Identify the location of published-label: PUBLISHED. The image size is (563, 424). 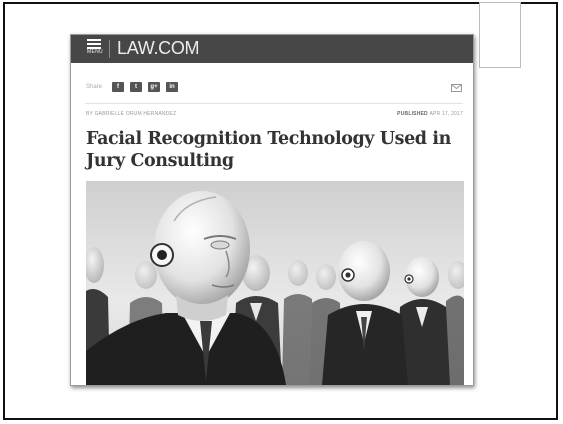
(412, 114).